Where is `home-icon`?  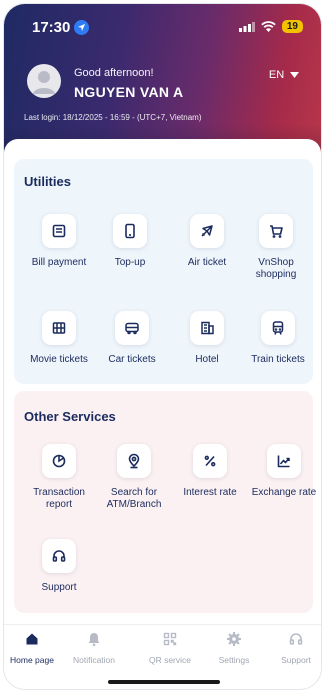
home-icon is located at coordinates (32, 639).